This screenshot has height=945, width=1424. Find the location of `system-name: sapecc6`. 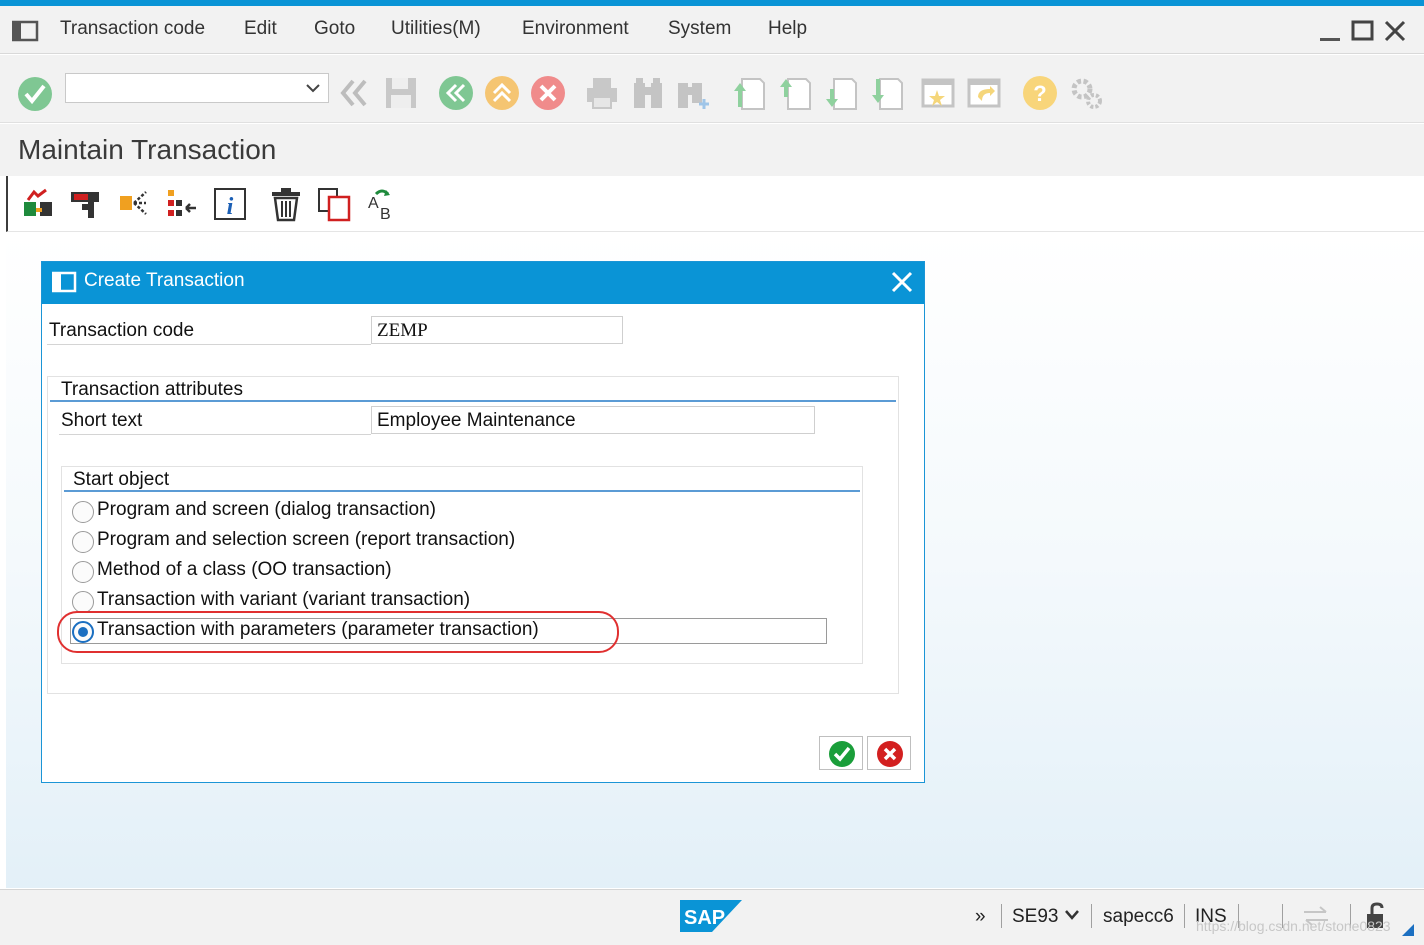

system-name: sapecc6 is located at coordinates (1138, 916).